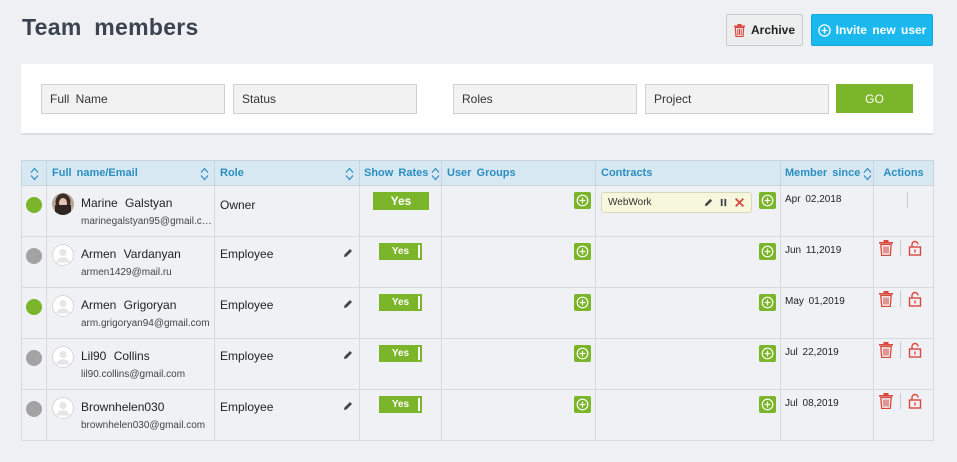 Image resolution: width=957 pixels, height=462 pixels. Describe the element at coordinates (110, 27) in the screenshot. I see `page-title: Team members` at that location.